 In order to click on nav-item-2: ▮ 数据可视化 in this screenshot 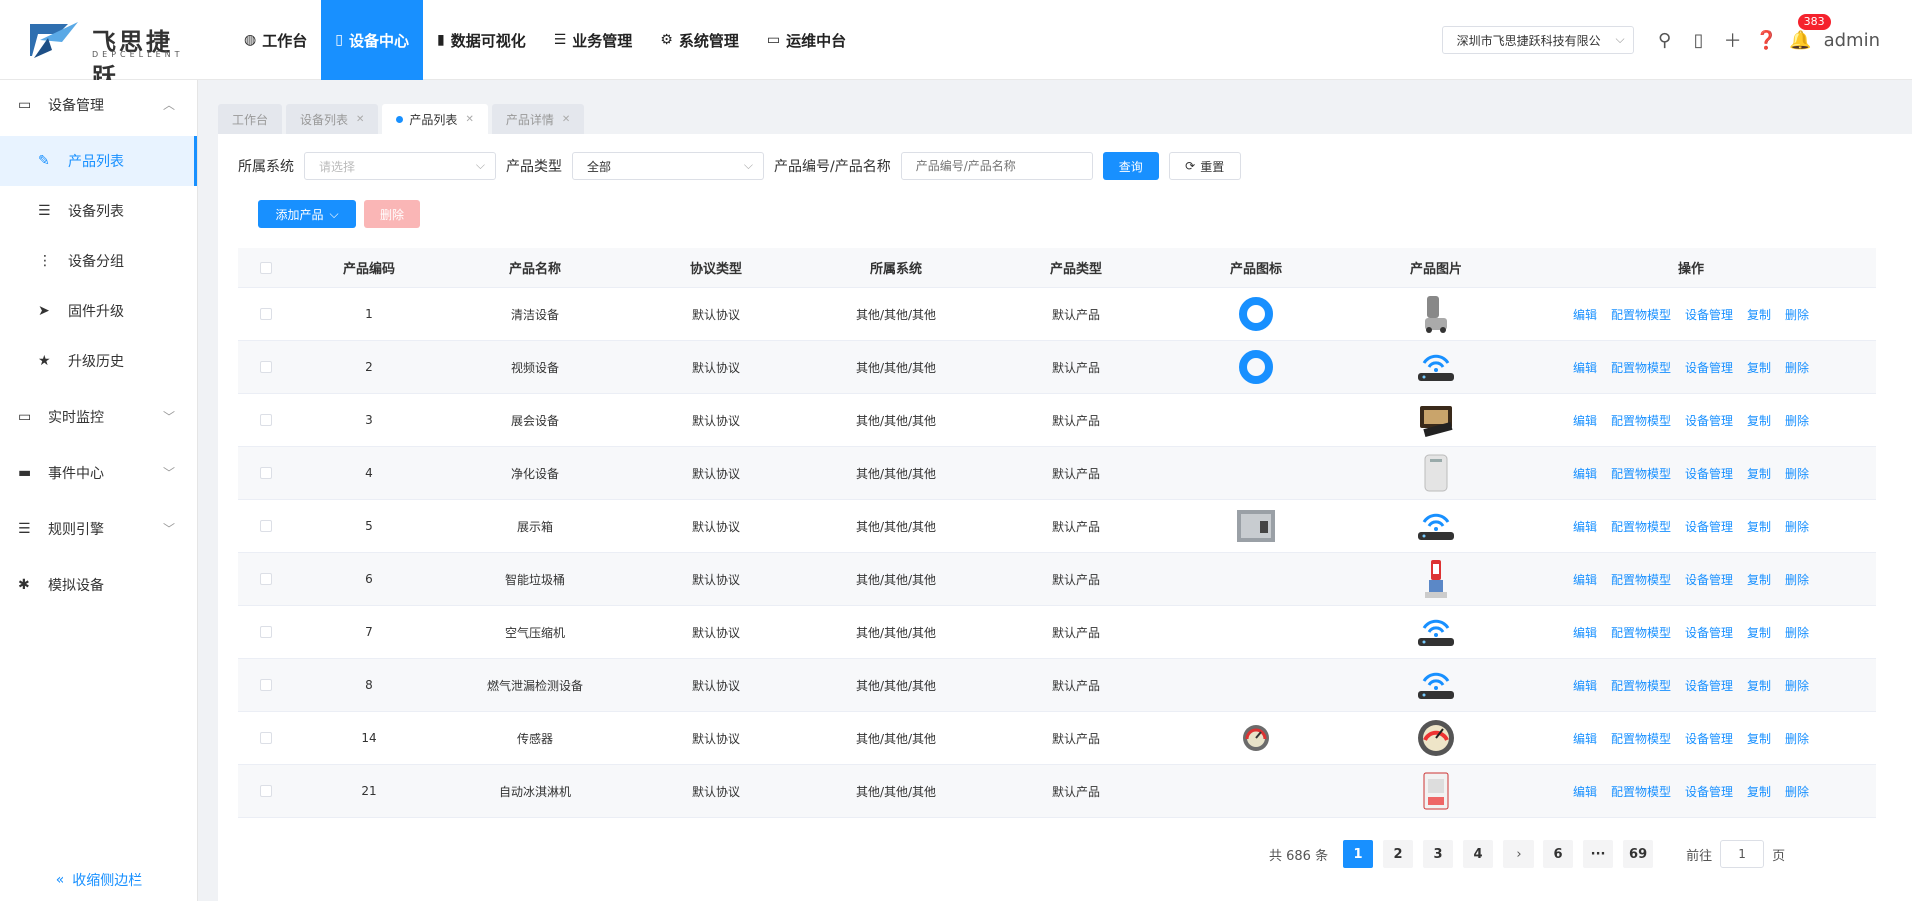, I will do `click(481, 40)`.